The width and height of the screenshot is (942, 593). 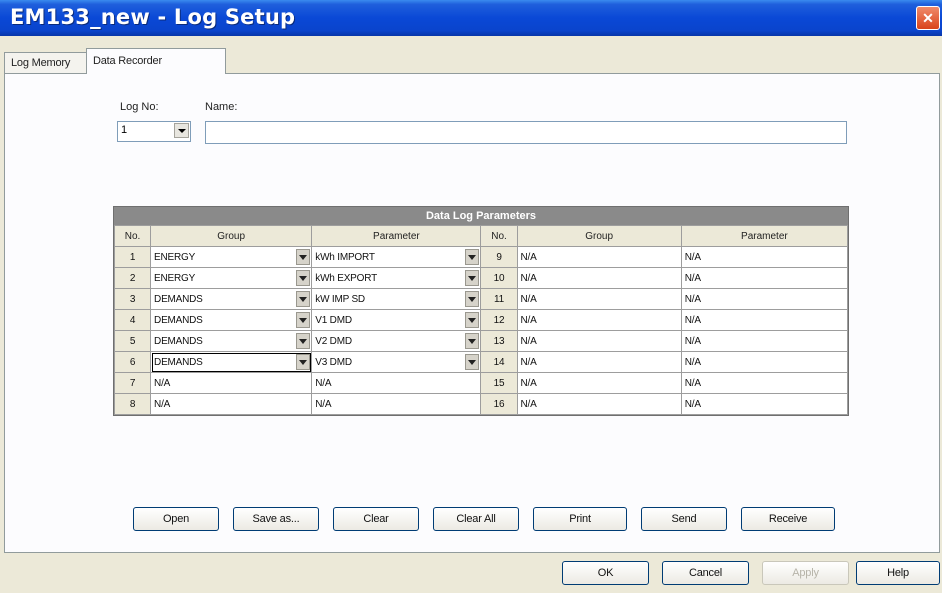 What do you see at coordinates (124, 130) in the screenshot?
I see `log-no-value: 1` at bounding box center [124, 130].